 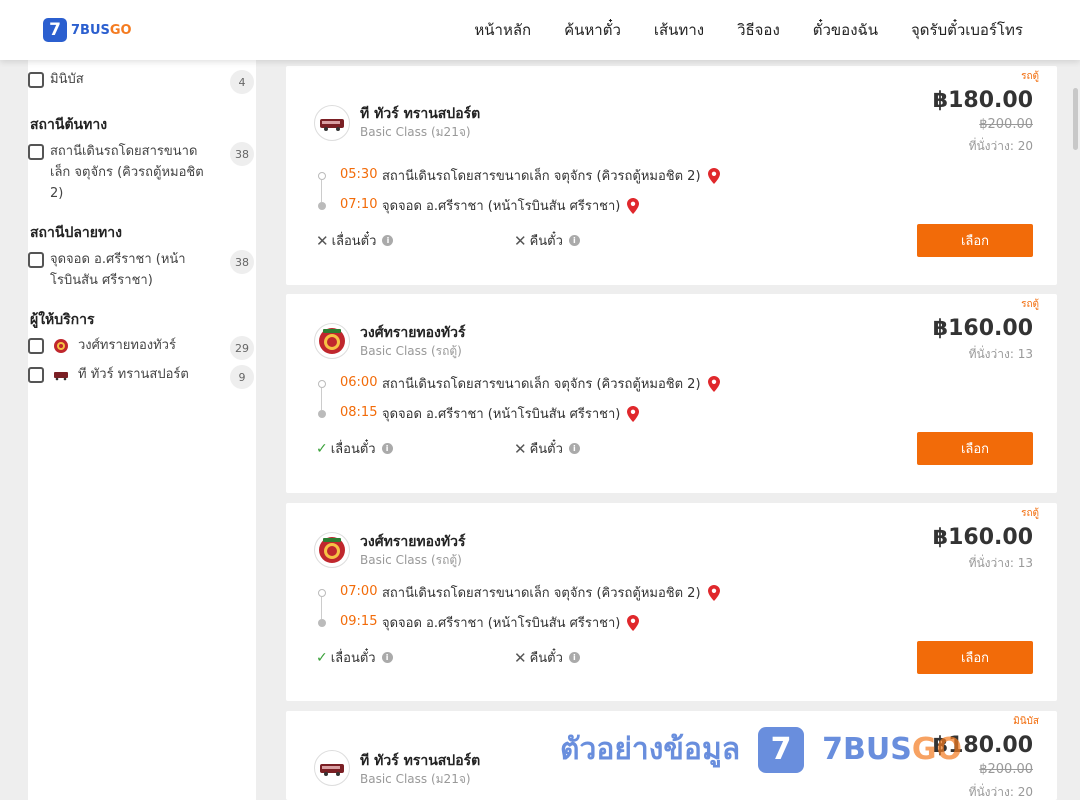 I want to click on origin-section-title: สถานีต้นทาง, so click(x=69, y=125).